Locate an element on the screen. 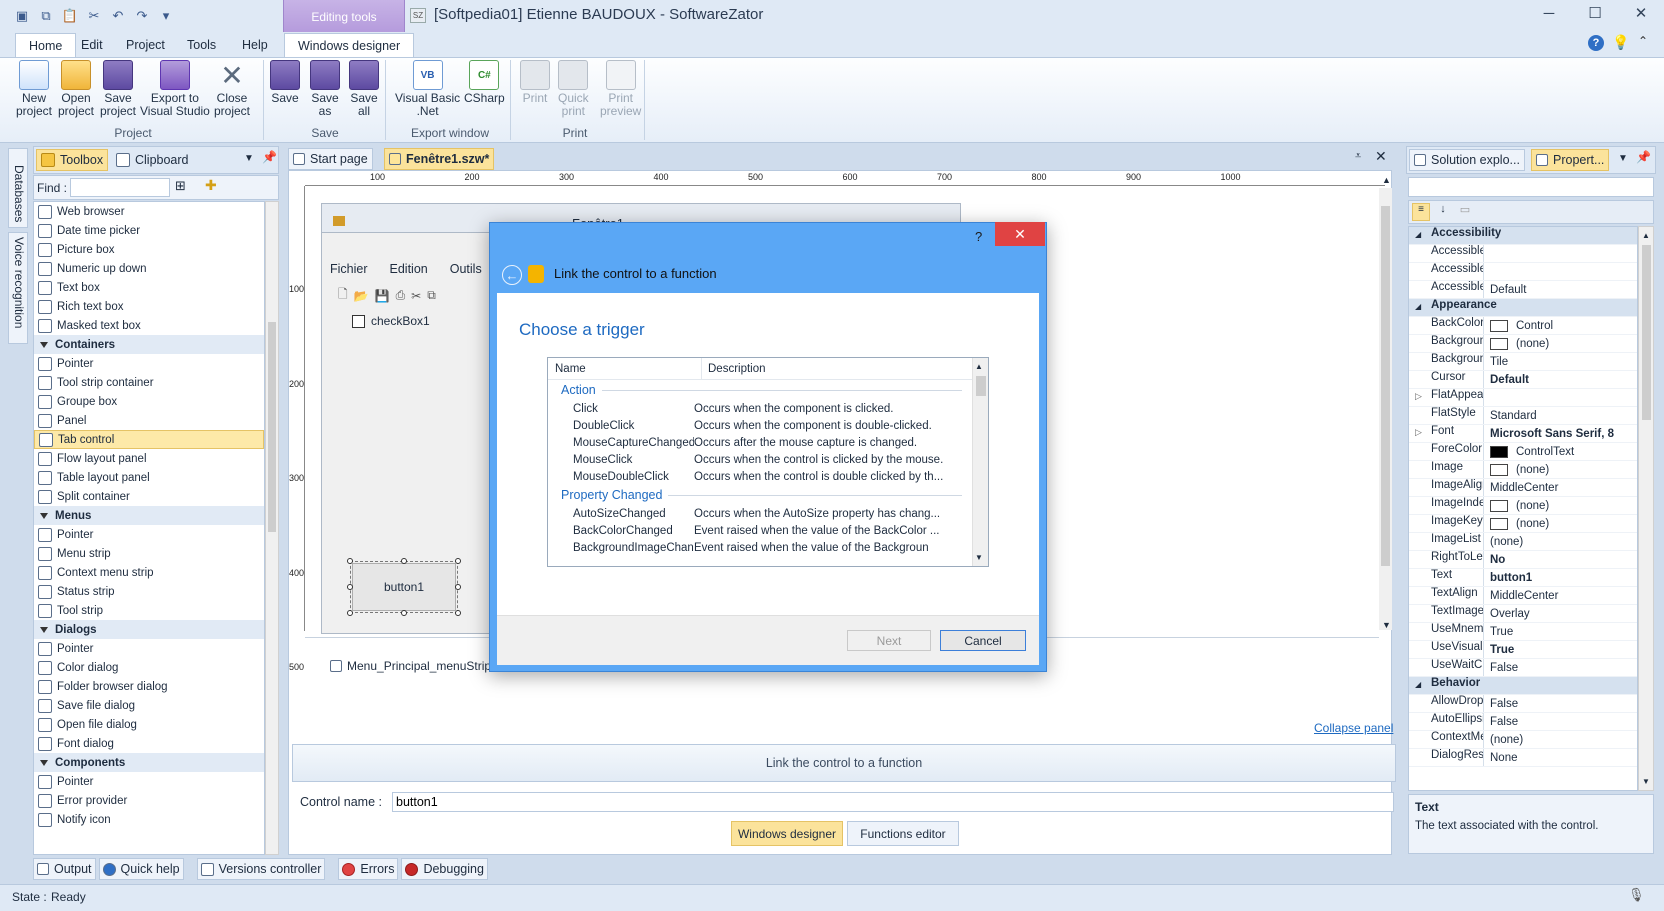 This screenshot has width=1664, height=911. doc-close-icon: ✕ is located at coordinates (1381, 156).